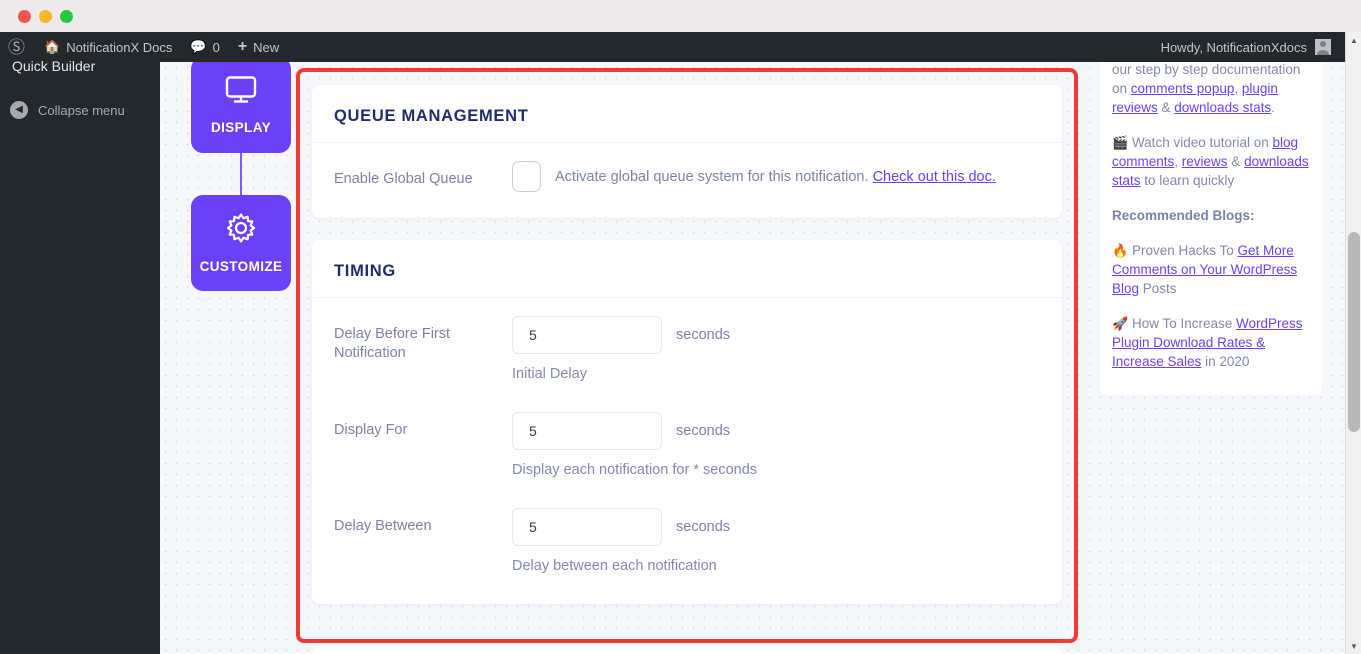  I want to click on unit-label-seconds-2: seconds, so click(703, 431).